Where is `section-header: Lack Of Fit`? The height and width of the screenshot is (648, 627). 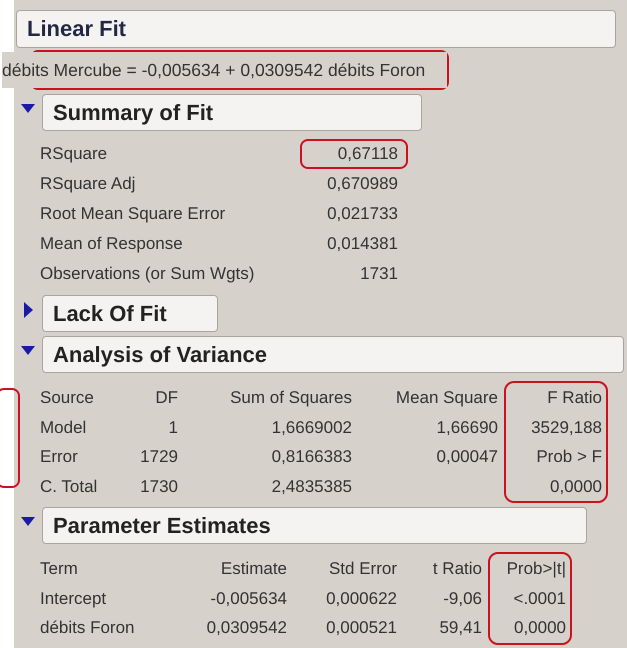 section-header: Lack Of Fit is located at coordinates (130, 313).